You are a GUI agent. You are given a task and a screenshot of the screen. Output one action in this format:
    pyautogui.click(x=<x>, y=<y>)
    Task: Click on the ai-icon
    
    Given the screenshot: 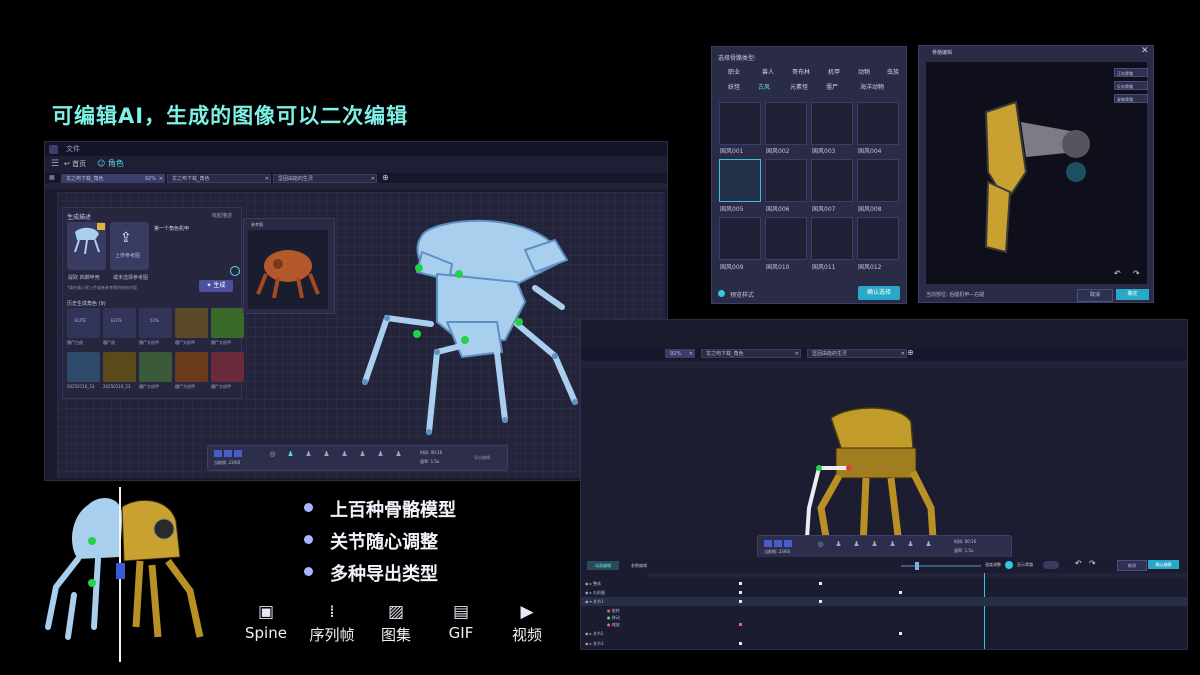 What is the action you would take?
    pyautogui.click(x=235, y=271)
    